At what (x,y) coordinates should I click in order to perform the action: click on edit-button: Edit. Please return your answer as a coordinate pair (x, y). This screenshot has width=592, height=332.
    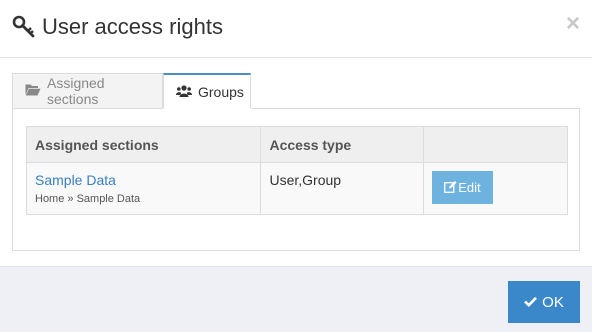
    Looking at the image, I should click on (462, 187).